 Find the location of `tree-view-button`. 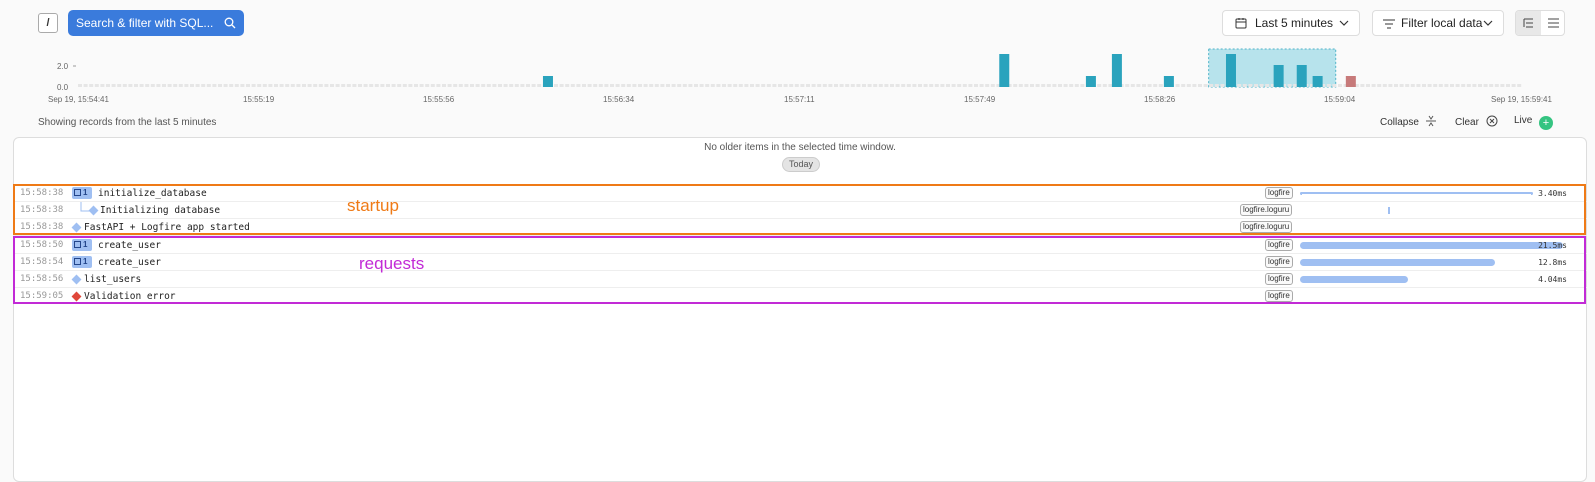

tree-view-button is located at coordinates (1528, 23).